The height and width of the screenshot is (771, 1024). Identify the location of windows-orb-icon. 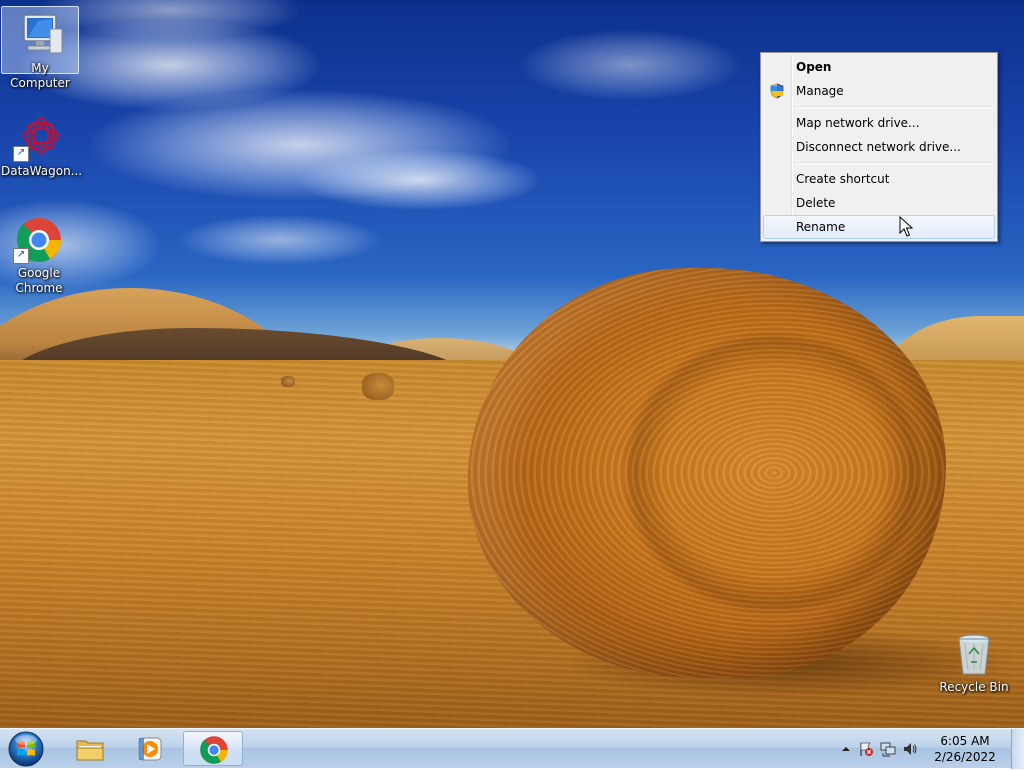
(26, 749).